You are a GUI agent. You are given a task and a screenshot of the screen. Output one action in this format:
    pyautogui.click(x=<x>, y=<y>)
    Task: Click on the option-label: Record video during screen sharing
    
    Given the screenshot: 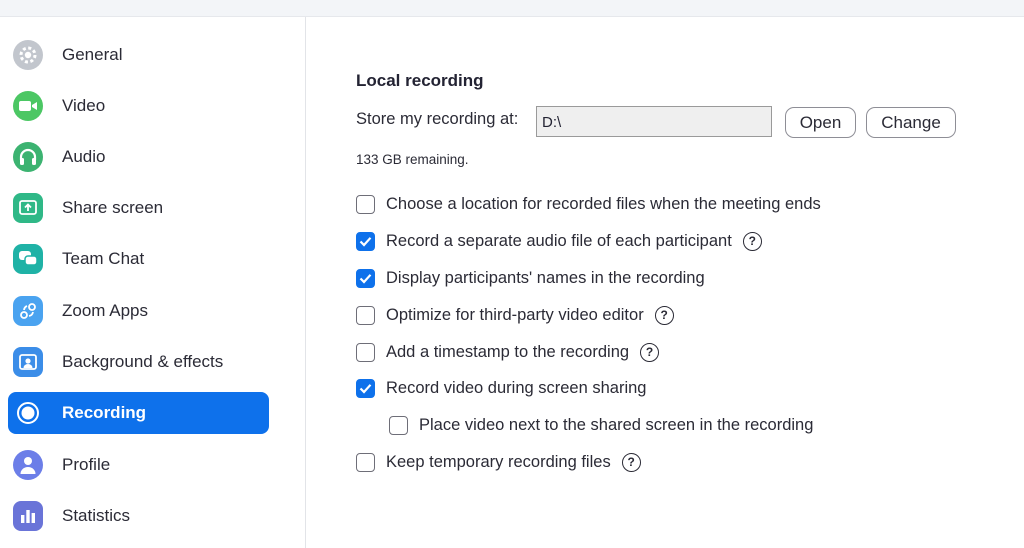 What is the action you would take?
    pyautogui.click(x=516, y=387)
    